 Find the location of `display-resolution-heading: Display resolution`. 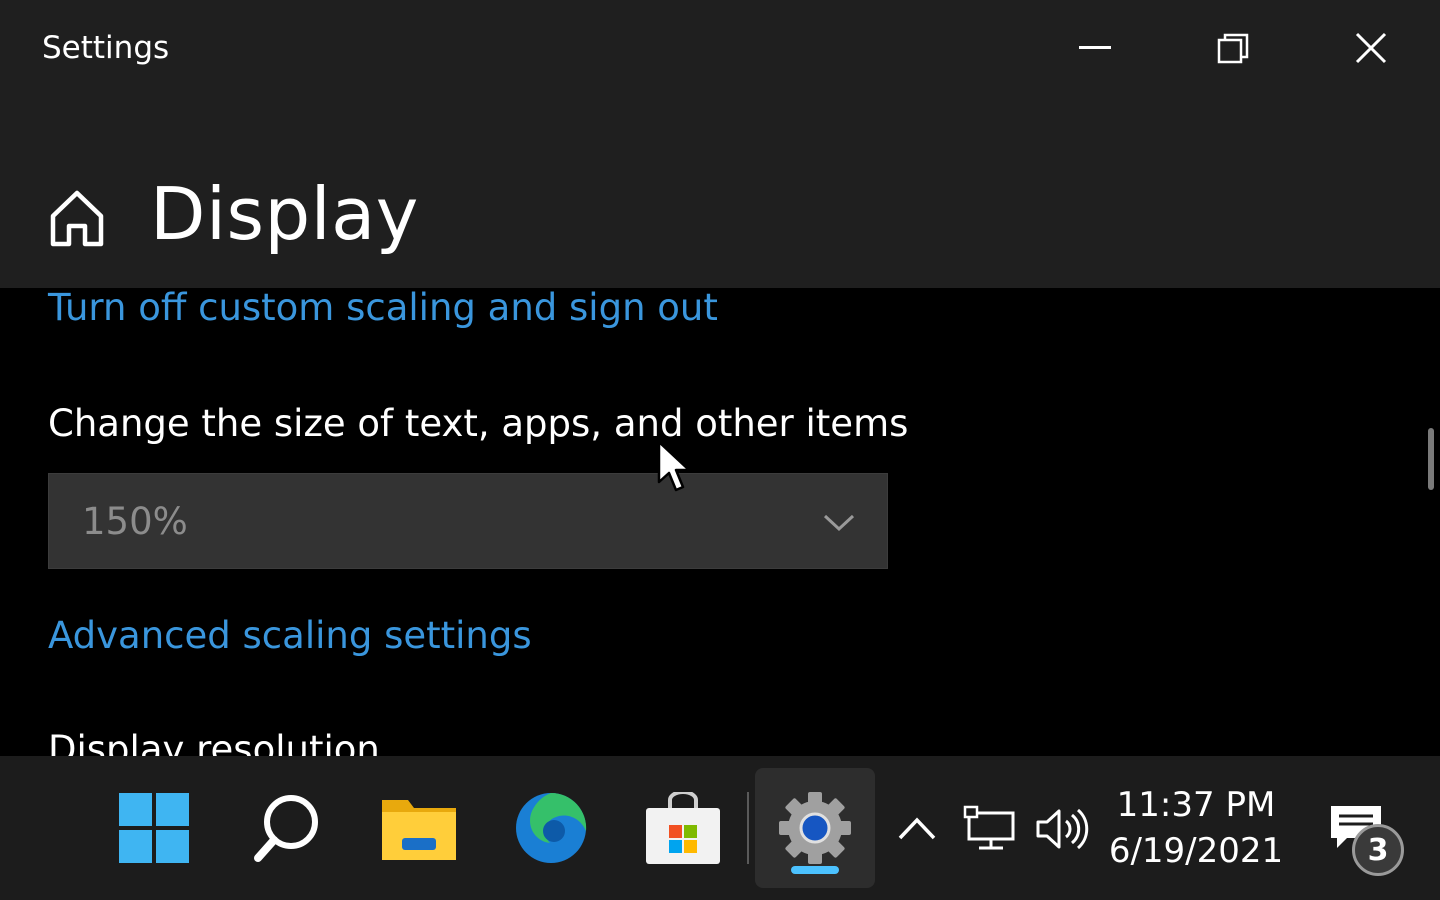

display-resolution-heading: Display resolution is located at coordinates (214, 742).